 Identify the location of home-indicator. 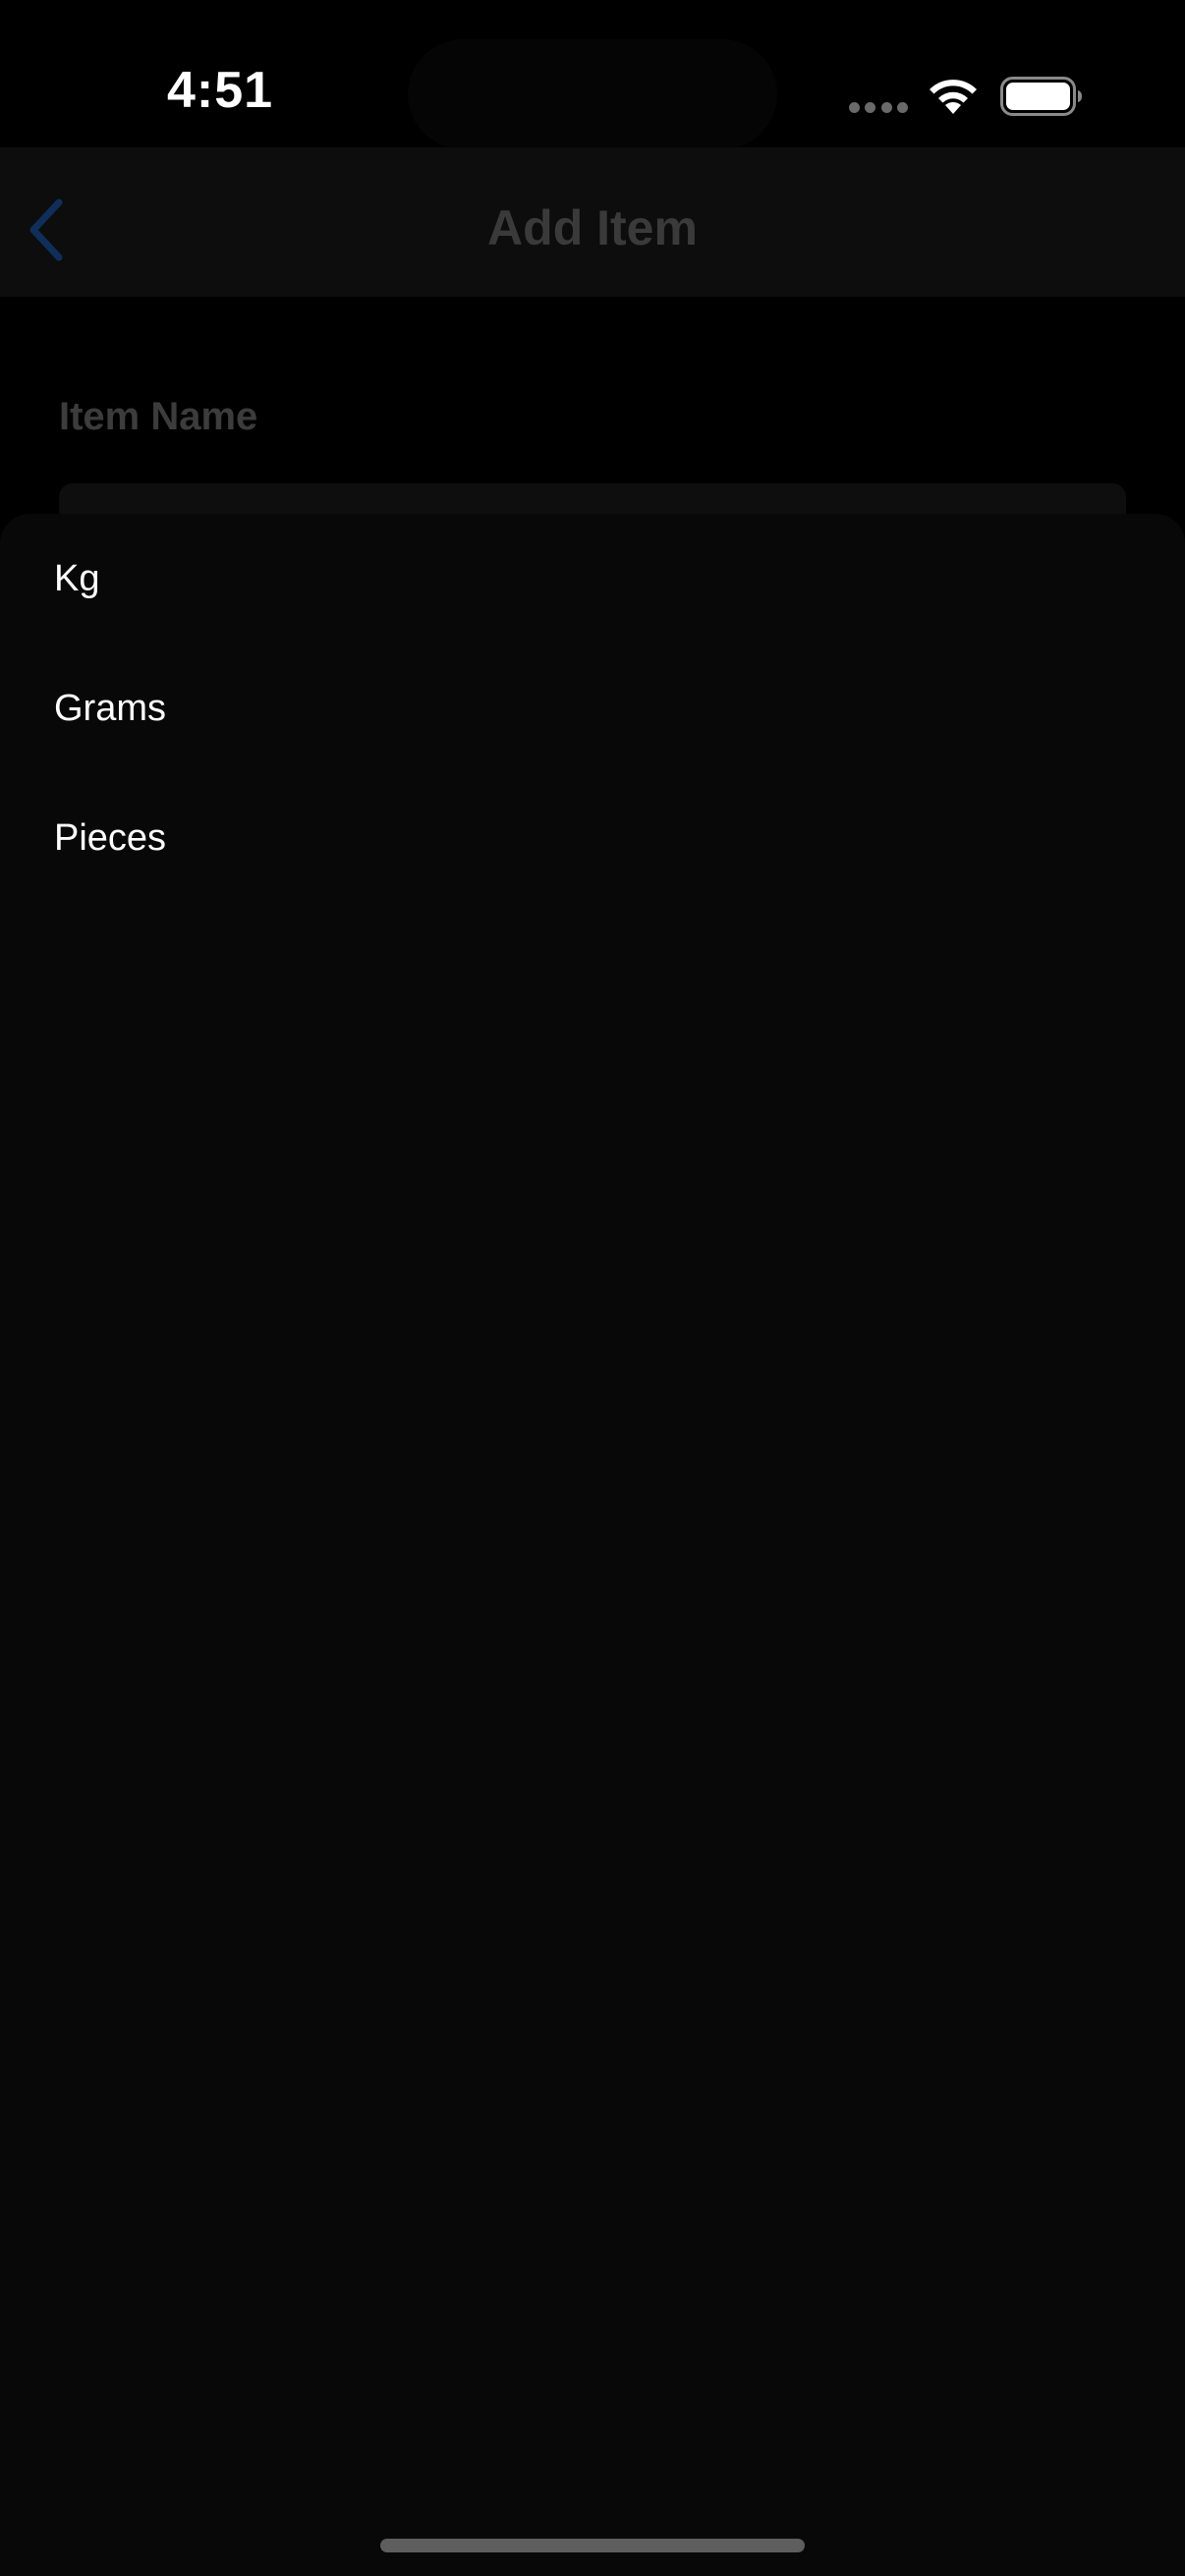
(592, 2545).